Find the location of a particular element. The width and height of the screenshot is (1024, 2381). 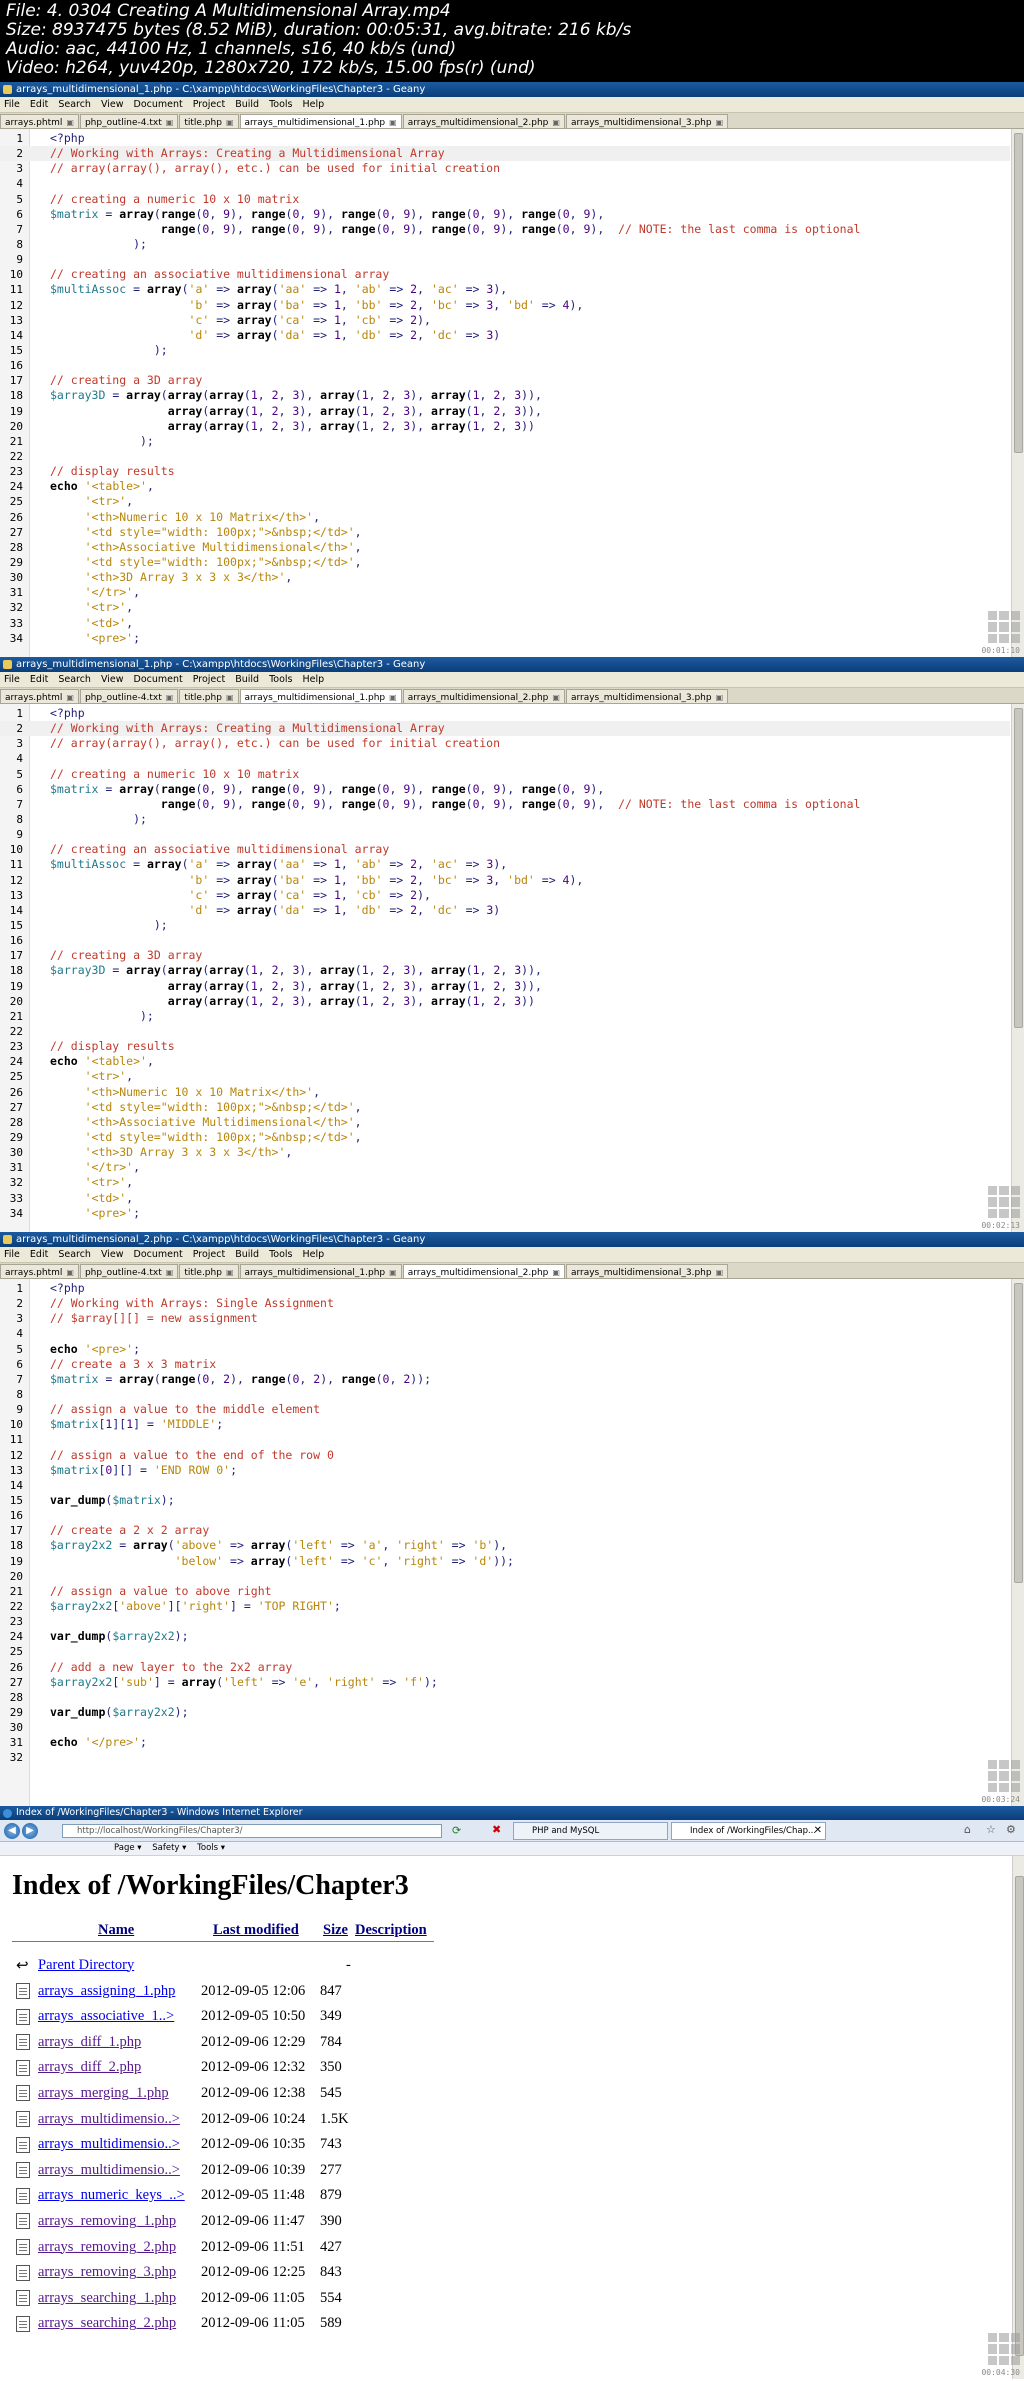

file-link: arrays_assigning_1.php is located at coordinates (106, 1991).